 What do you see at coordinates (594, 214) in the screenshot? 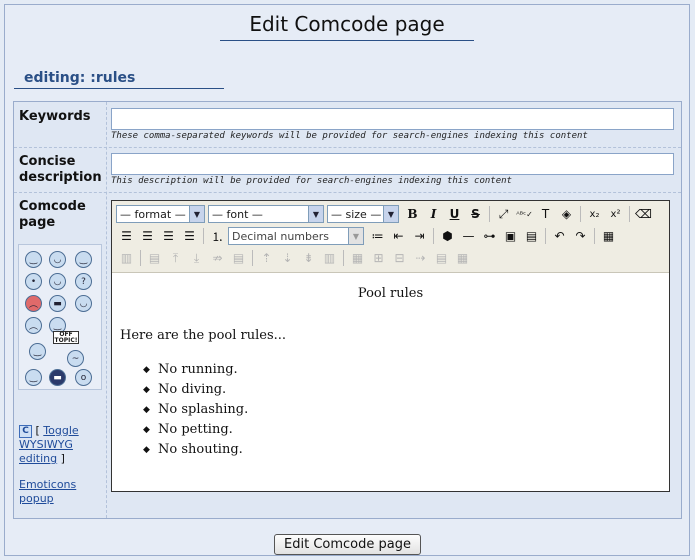
I see `subscript-button: x₂` at bounding box center [594, 214].